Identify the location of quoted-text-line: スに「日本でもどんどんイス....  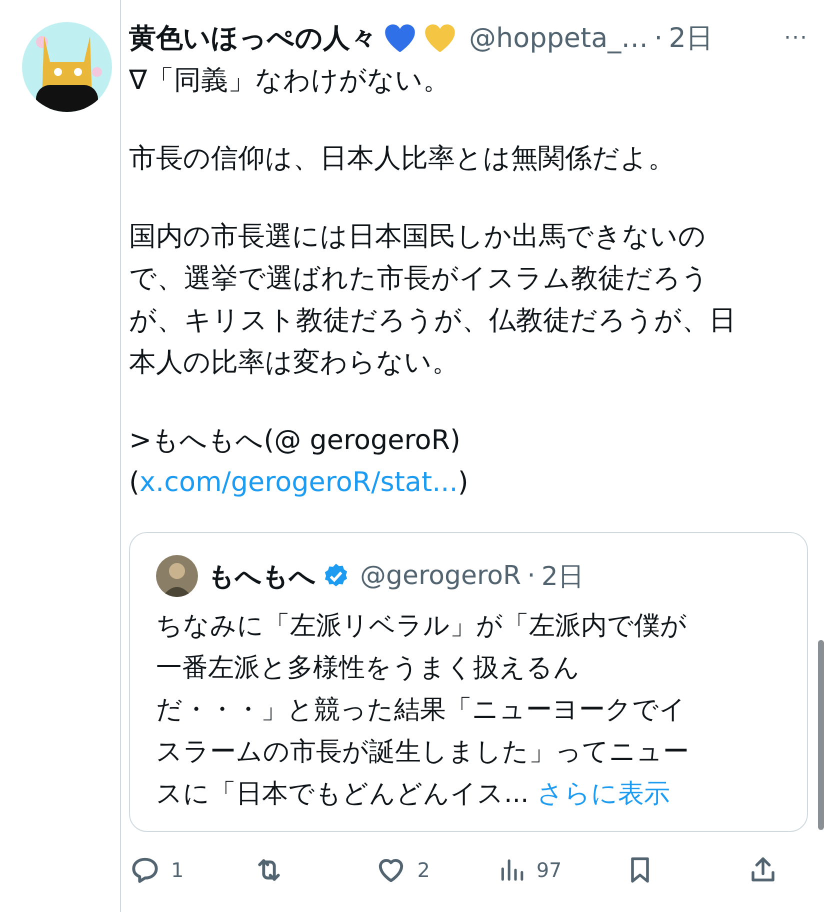
(343, 794).